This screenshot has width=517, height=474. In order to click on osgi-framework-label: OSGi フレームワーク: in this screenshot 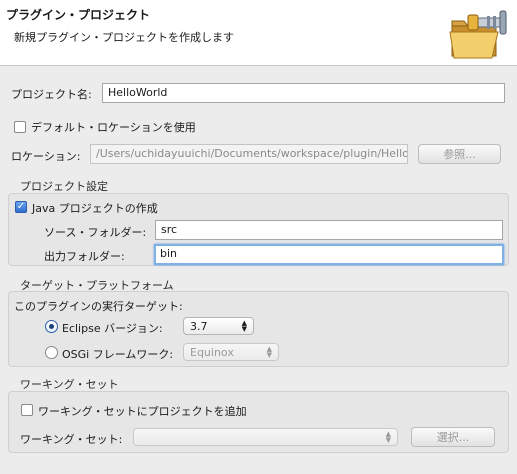, I will do `click(118, 354)`.